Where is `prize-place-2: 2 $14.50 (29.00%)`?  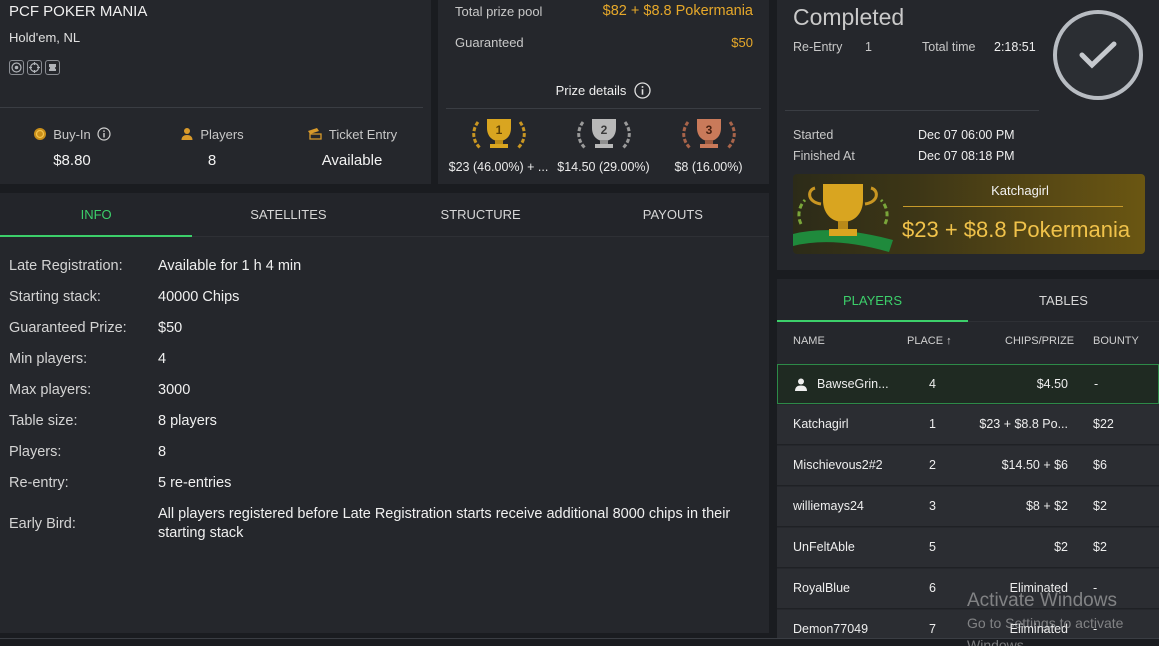 prize-place-2: 2 $14.50 (29.00%) is located at coordinates (604, 145).